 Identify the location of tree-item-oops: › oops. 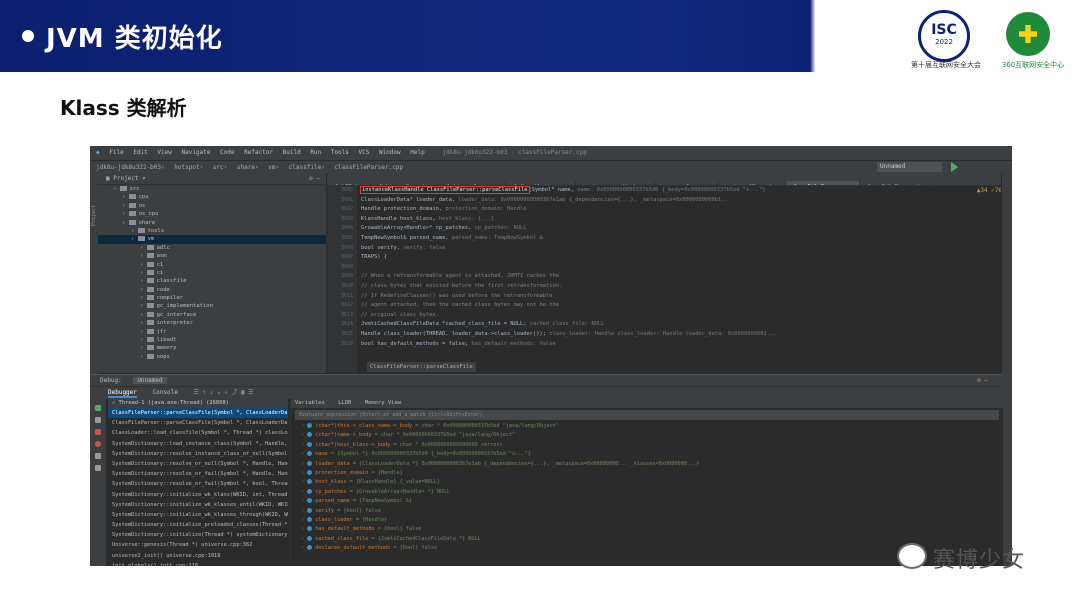
(212, 357).